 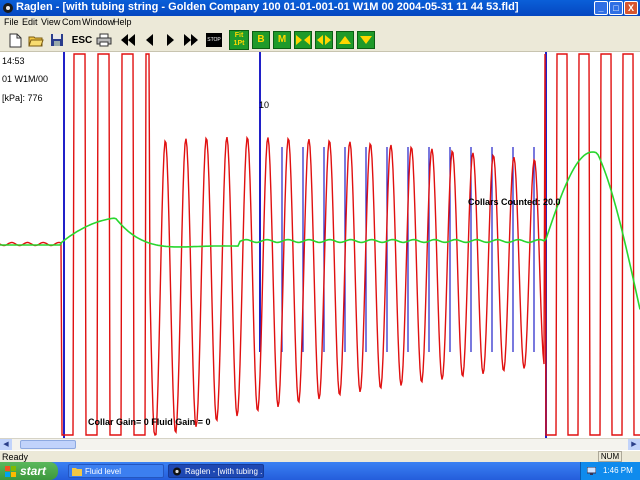 What do you see at coordinates (264, 105) in the screenshot?
I see `marker-label: 10` at bounding box center [264, 105].